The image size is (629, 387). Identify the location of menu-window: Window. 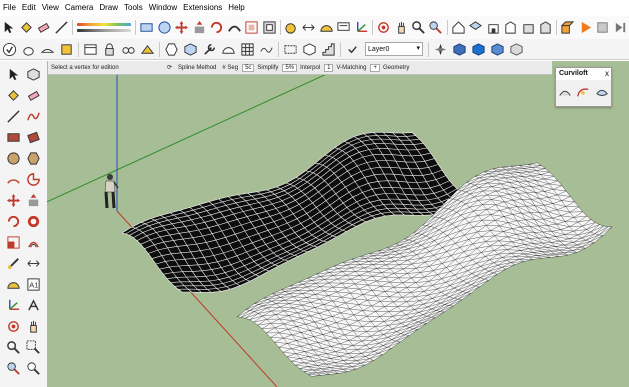
(163, 8).